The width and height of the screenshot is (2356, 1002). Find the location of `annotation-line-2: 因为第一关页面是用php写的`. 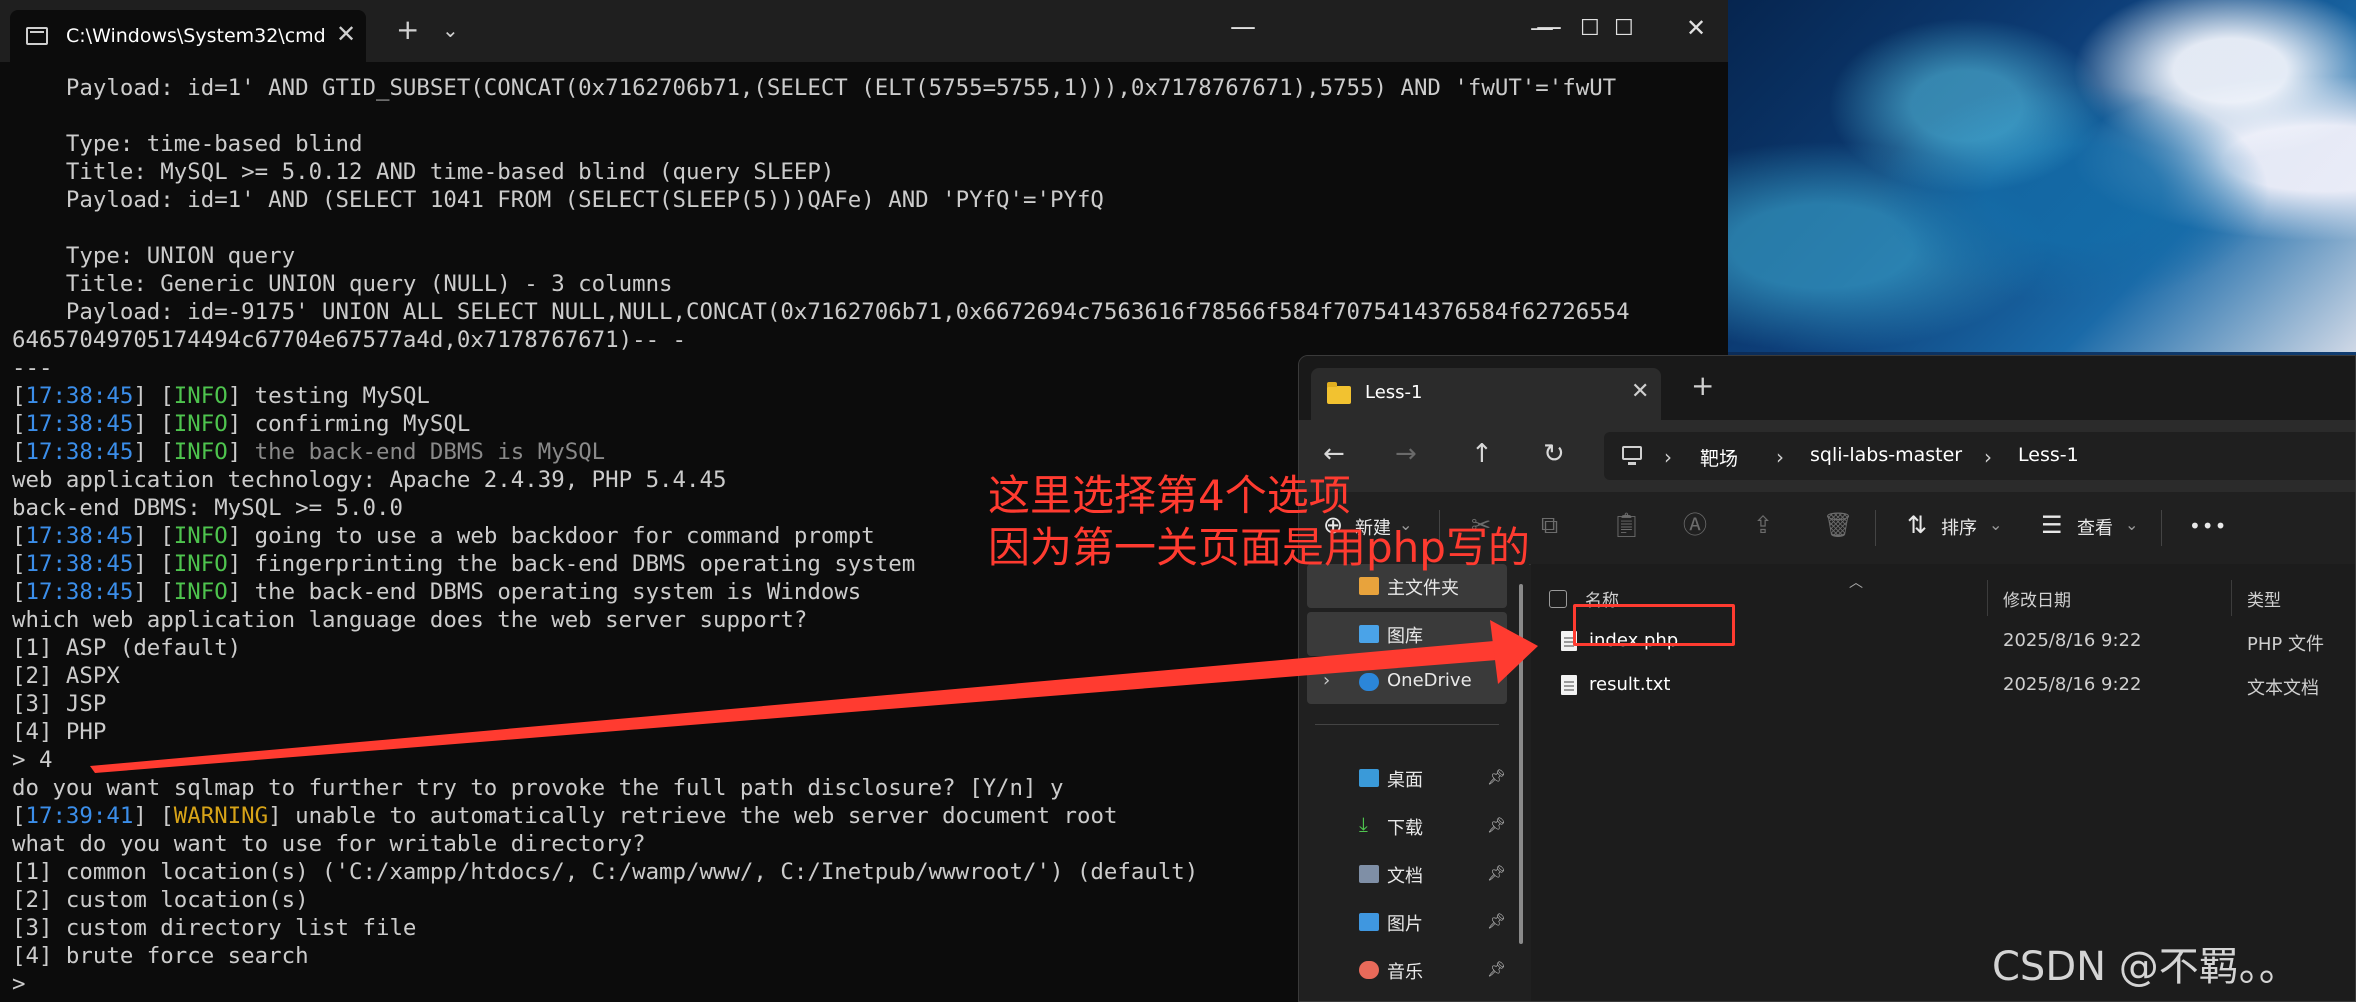

annotation-line-2: 因为第一关页面是用php写的 is located at coordinates (1259, 547).